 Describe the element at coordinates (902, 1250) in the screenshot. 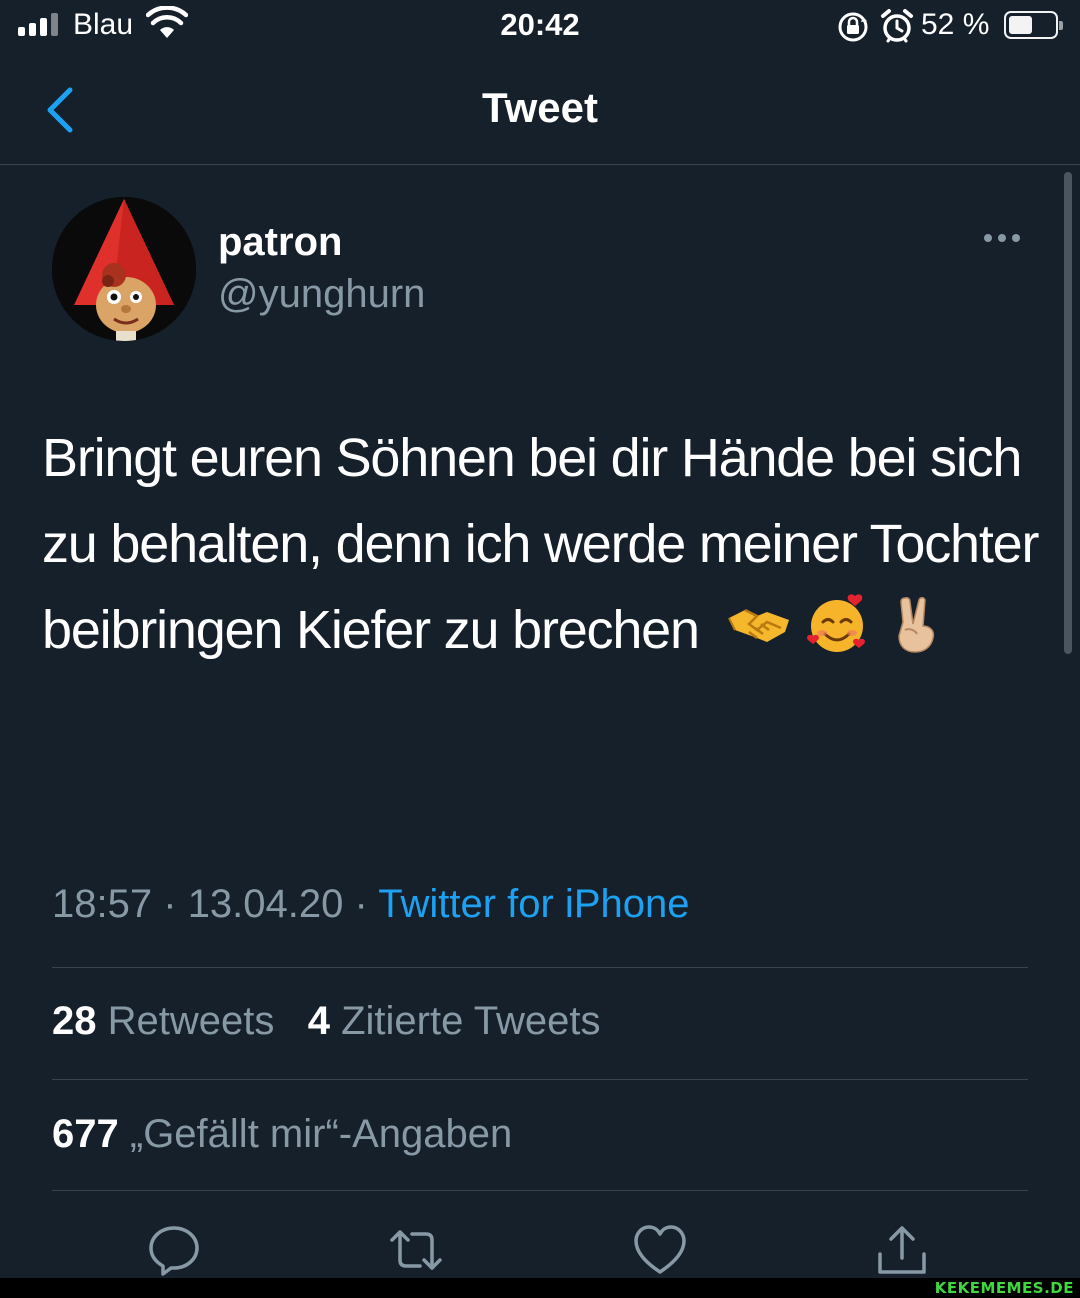

I see `share-icon` at that location.